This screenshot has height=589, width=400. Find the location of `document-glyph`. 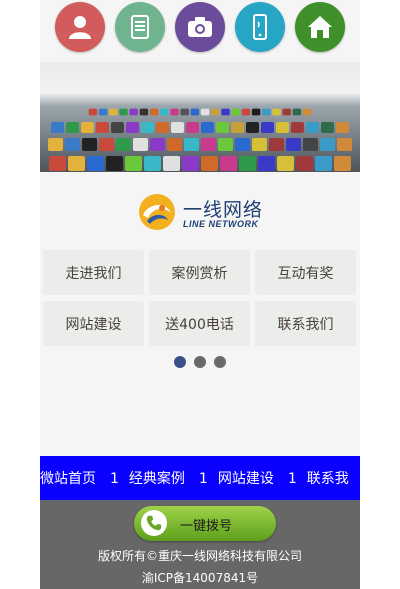

document-glyph is located at coordinates (140, 27).